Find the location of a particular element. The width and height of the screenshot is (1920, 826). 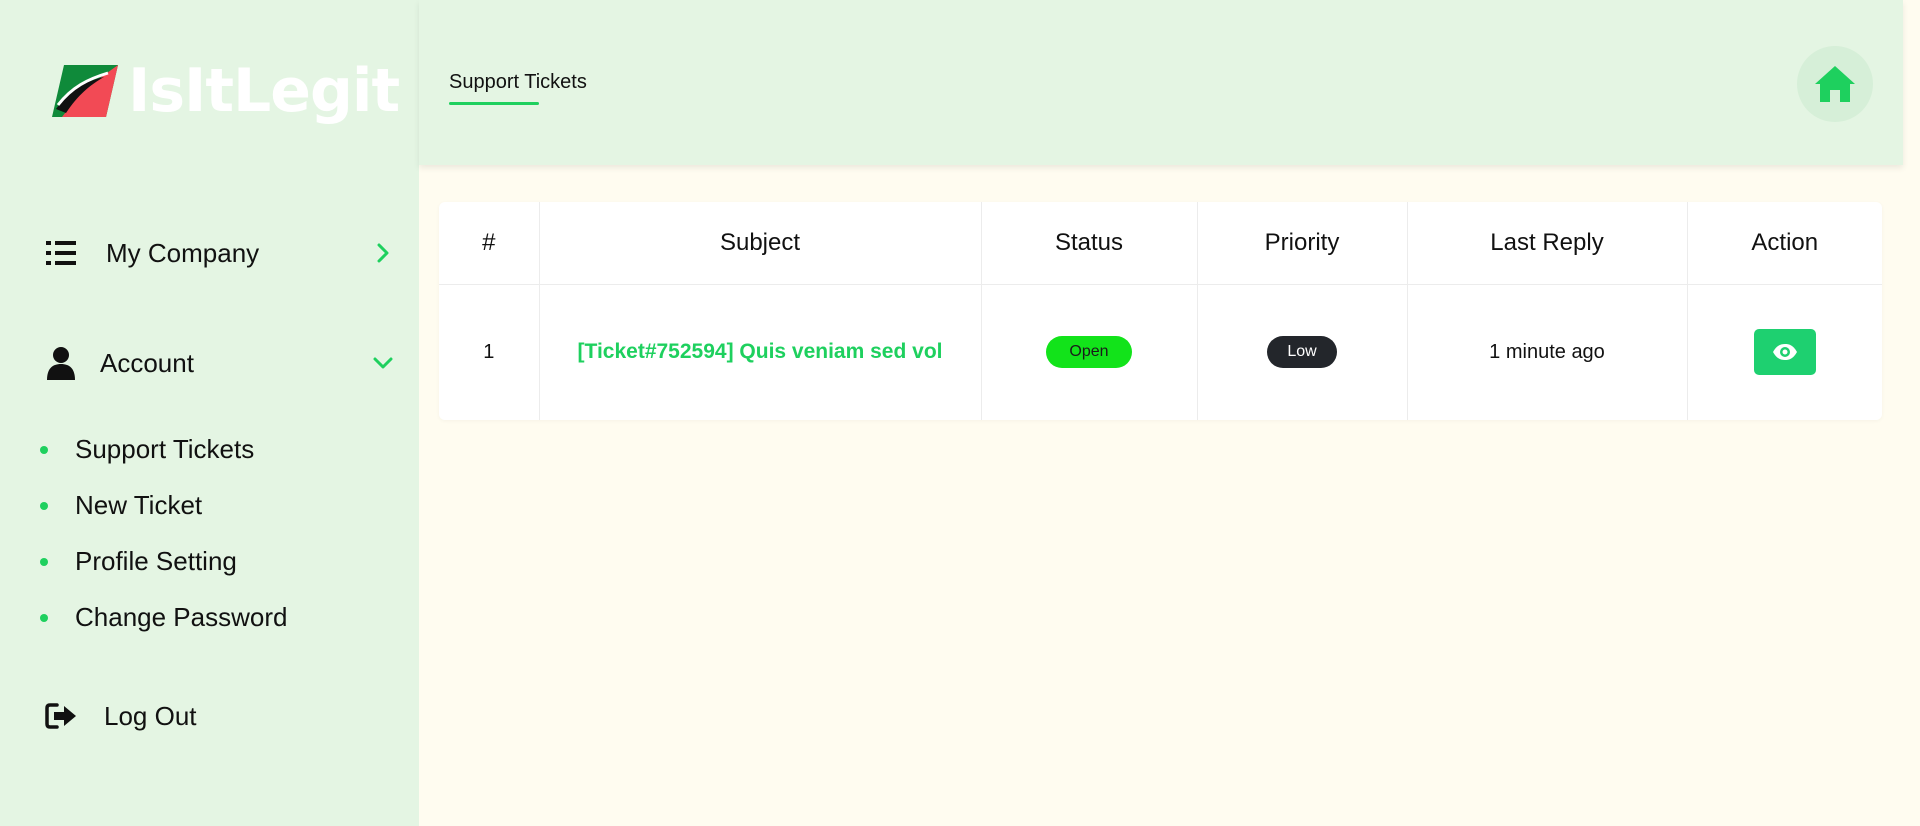

brand-logo: IsItLegit is located at coordinates (226, 91).